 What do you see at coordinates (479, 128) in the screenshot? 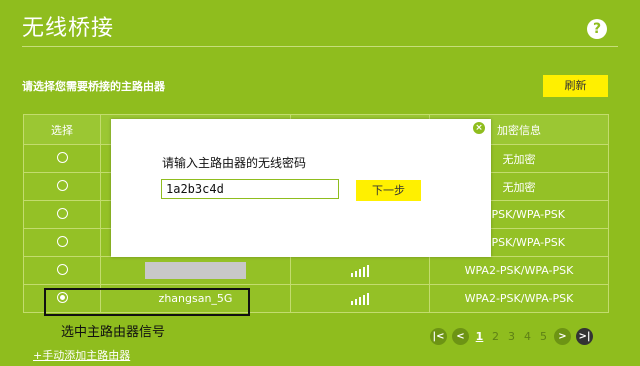
I see `close-icon: ×` at bounding box center [479, 128].